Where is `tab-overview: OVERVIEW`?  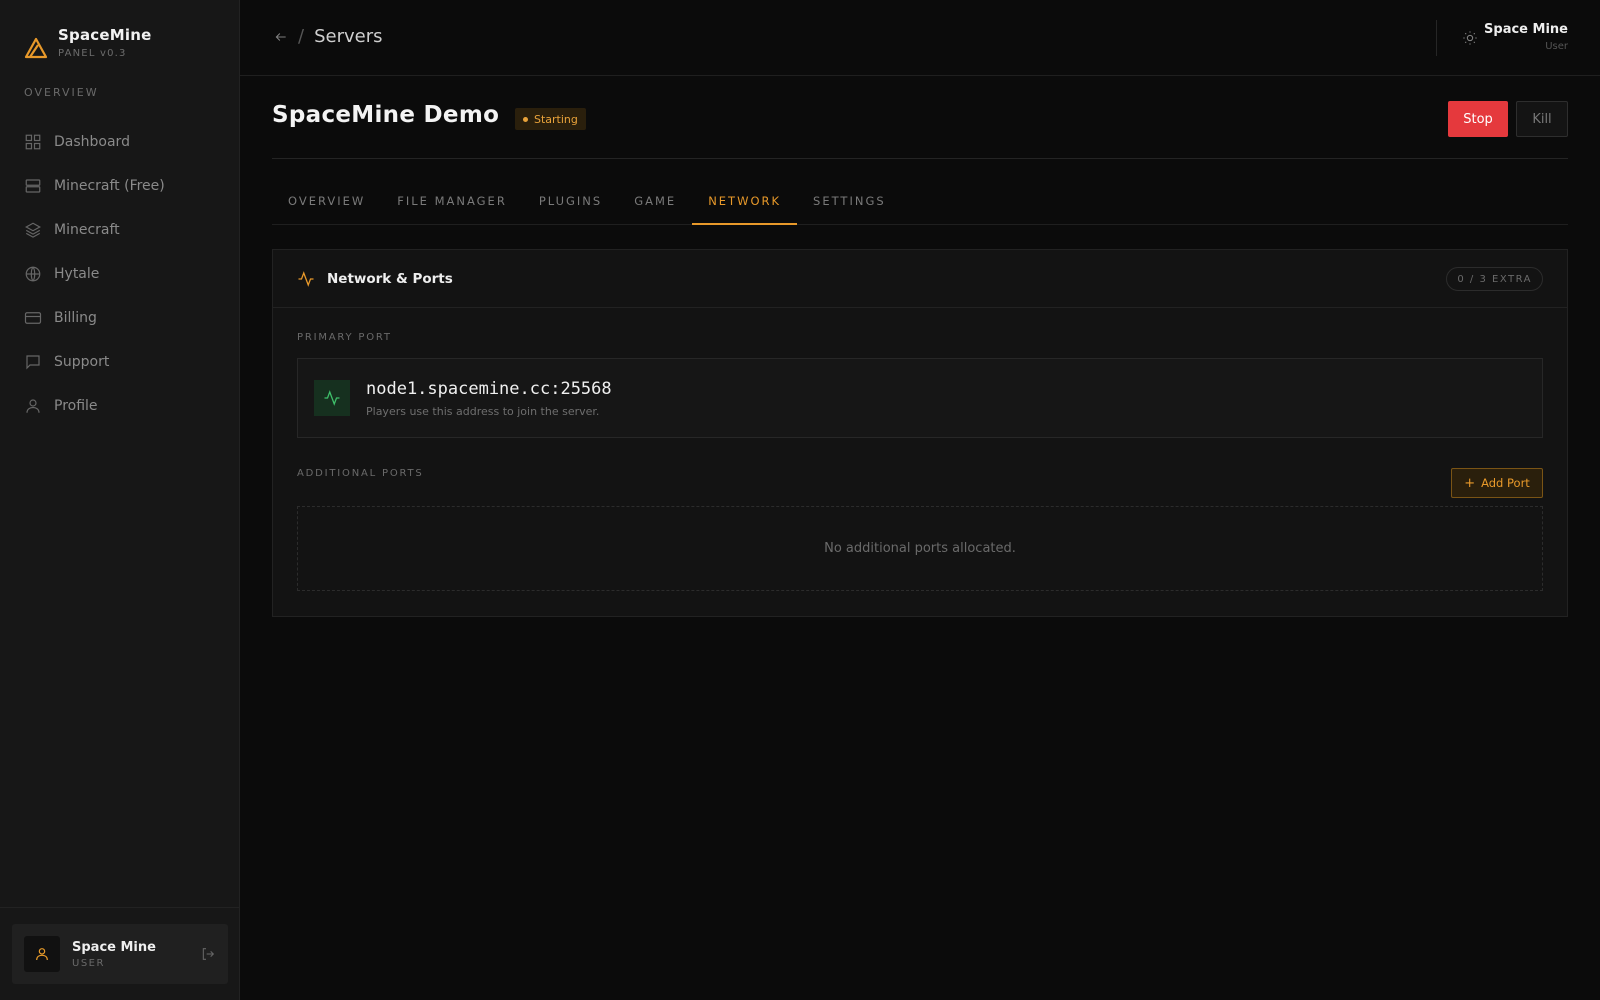 tab-overview: OVERVIEW is located at coordinates (326, 201).